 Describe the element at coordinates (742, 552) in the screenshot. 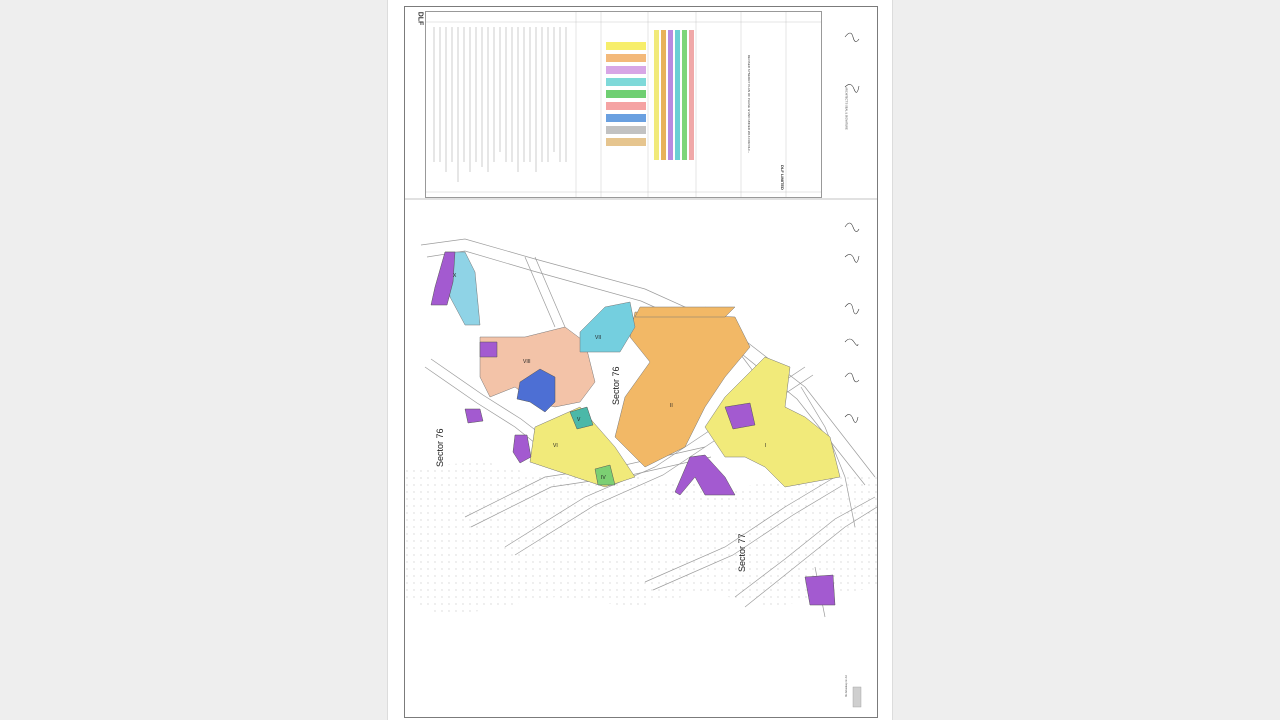

I see `sector-77-label: Sector 77` at that location.